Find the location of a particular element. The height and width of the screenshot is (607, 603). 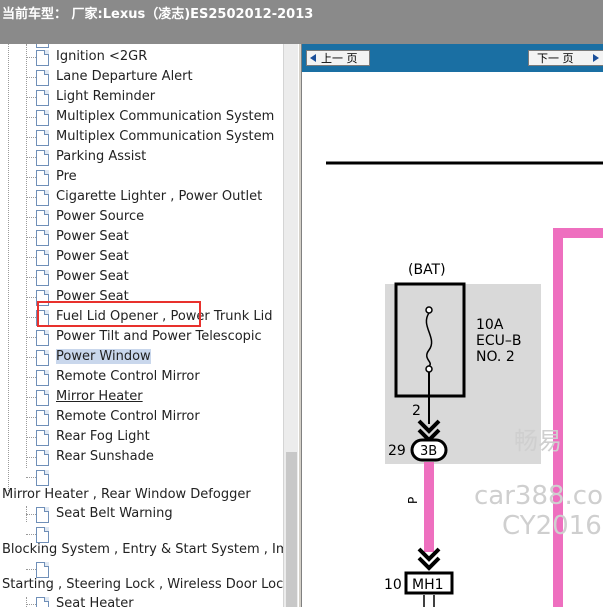

tree-item-label: Power Tilt and Power Telescopic is located at coordinates (159, 336).